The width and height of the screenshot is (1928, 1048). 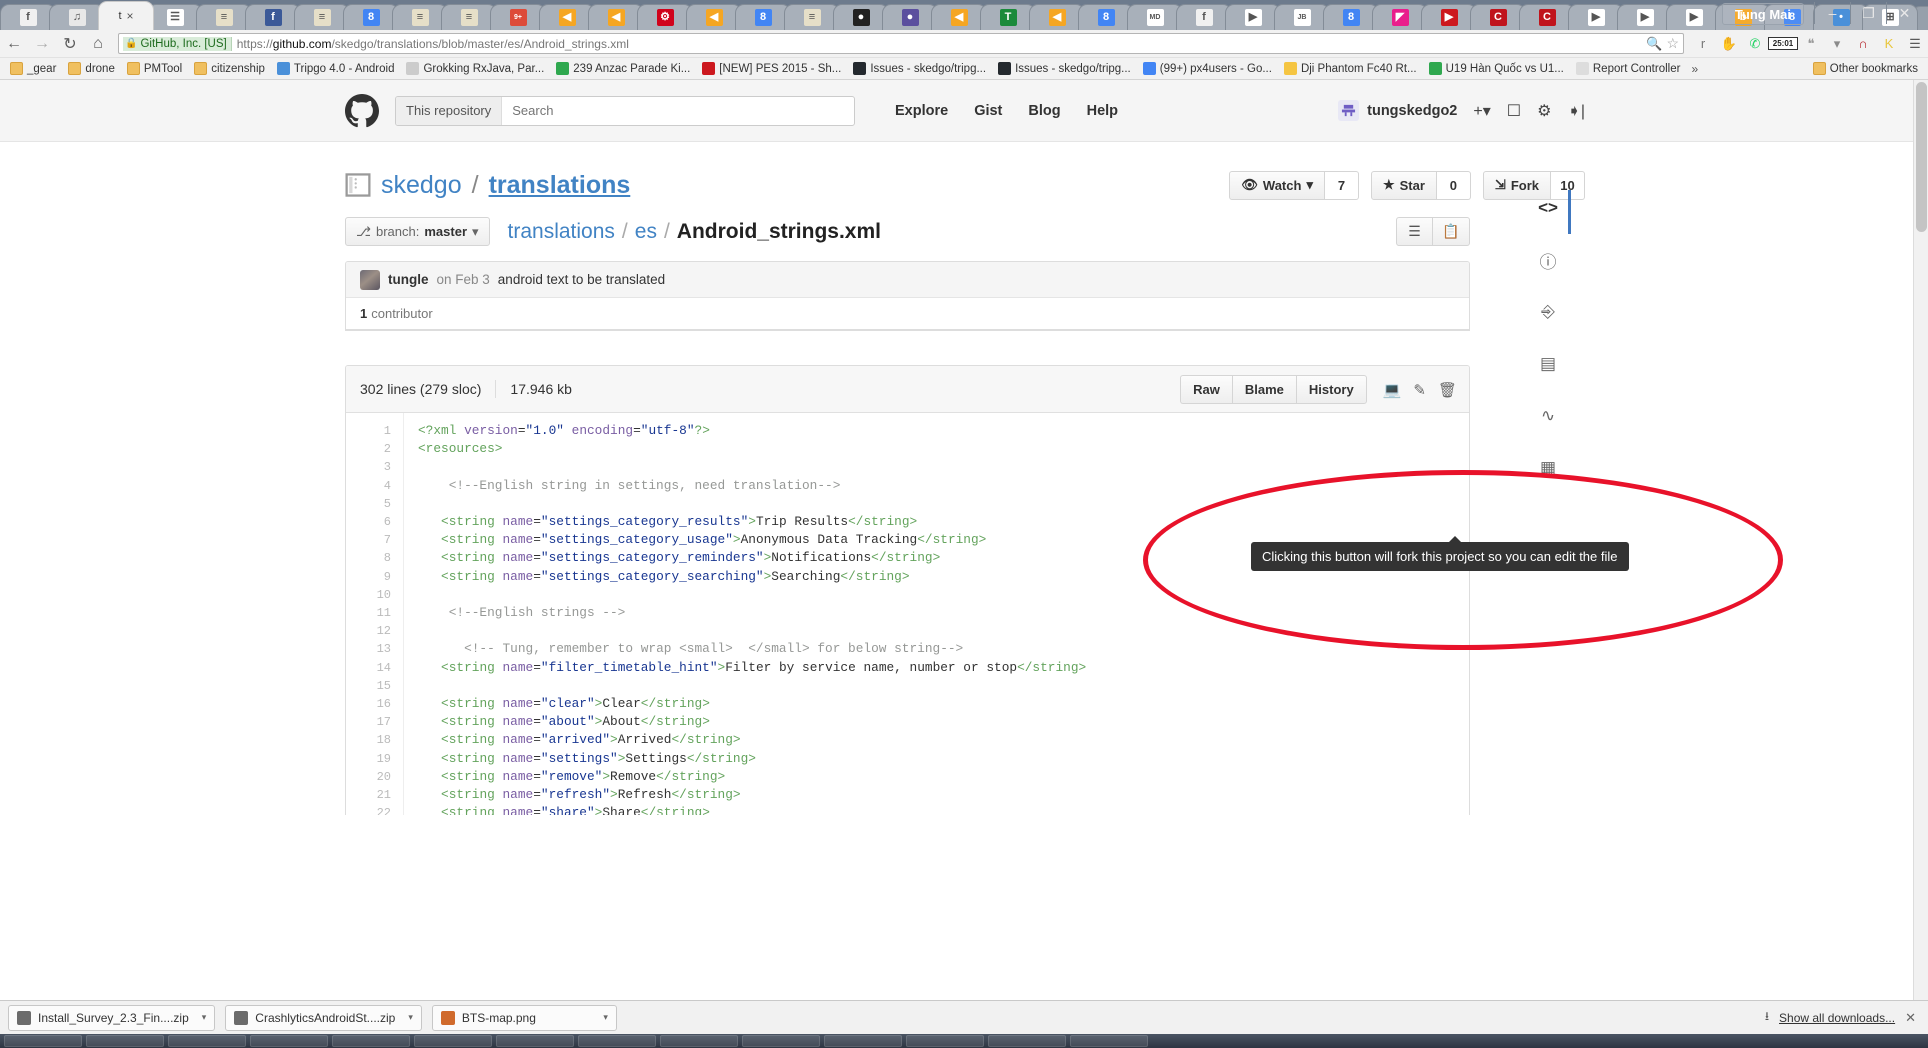 What do you see at coordinates (921, 111) in the screenshot?
I see `nav-explore: Explore` at bounding box center [921, 111].